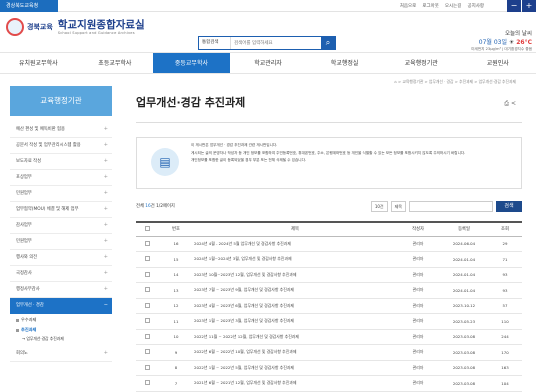  I want to click on row-title-link: 2024년 4월 - 2024년 5월 업무개선 및 경감사항 추진과제, so click(295, 244).